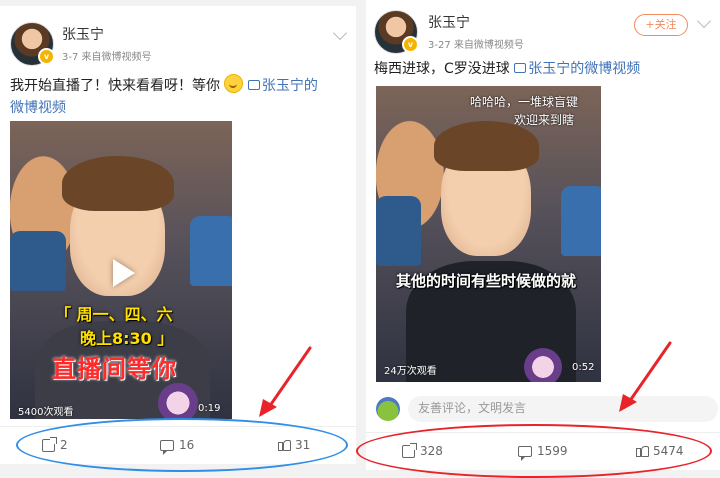  Describe the element at coordinates (289, 86) in the screenshot. I see `video-link-label: 张玉宁的` at that location.